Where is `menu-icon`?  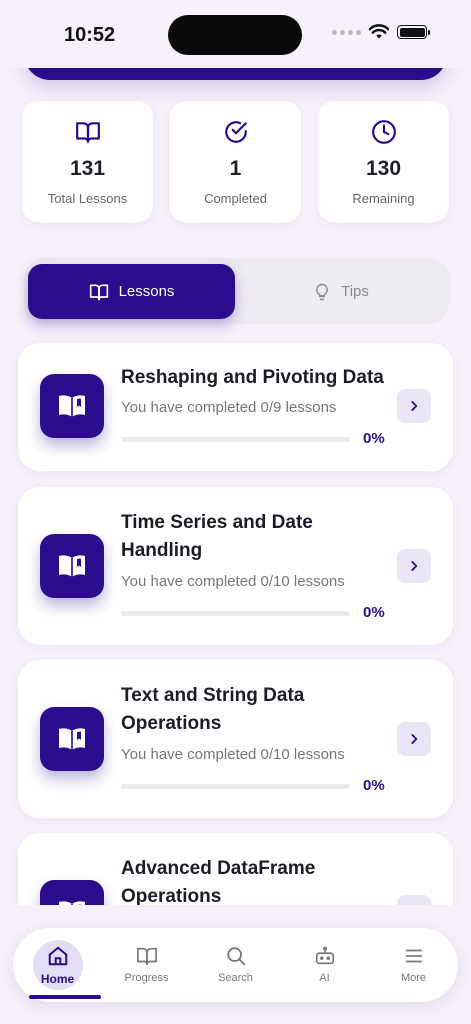
menu-icon is located at coordinates (413, 956).